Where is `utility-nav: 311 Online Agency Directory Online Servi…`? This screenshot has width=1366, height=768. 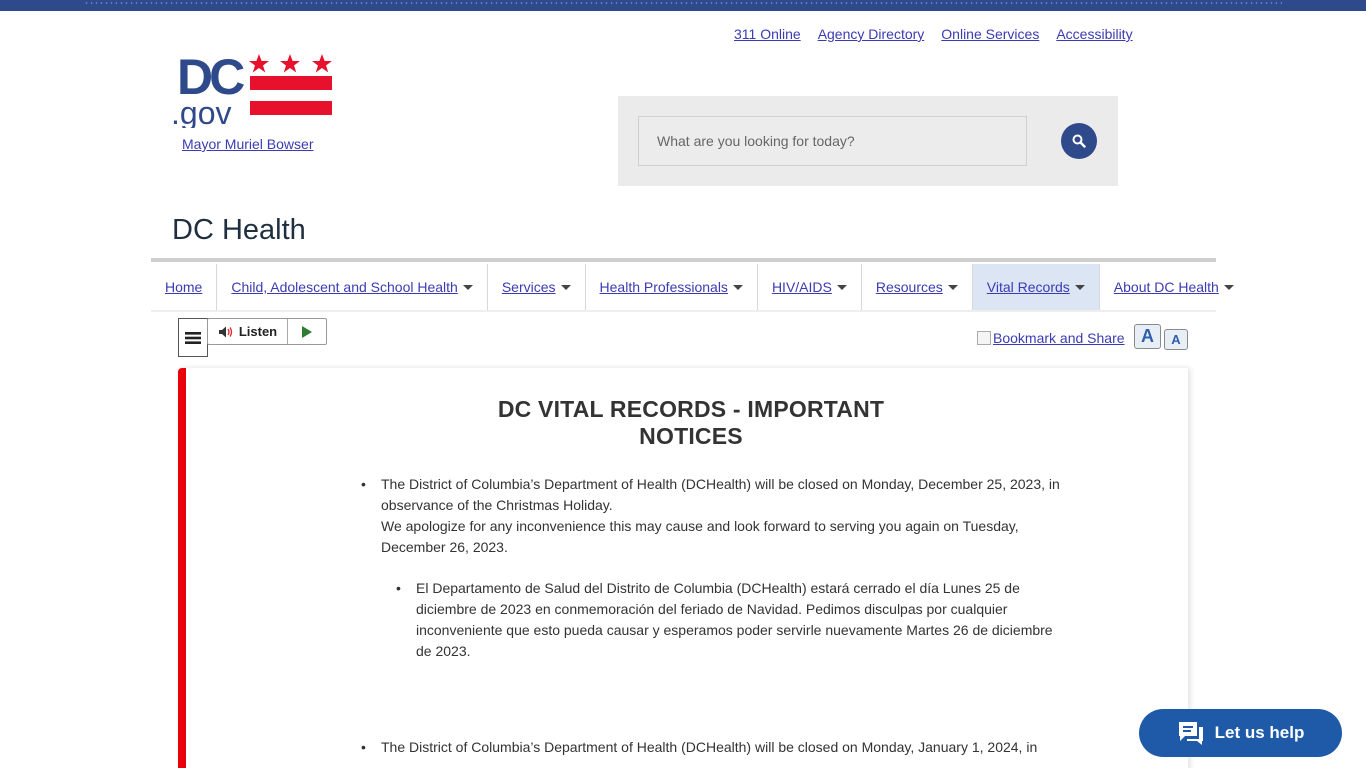
utility-nav: 311 Online Agency Directory Online Servi… is located at coordinates (933, 34).